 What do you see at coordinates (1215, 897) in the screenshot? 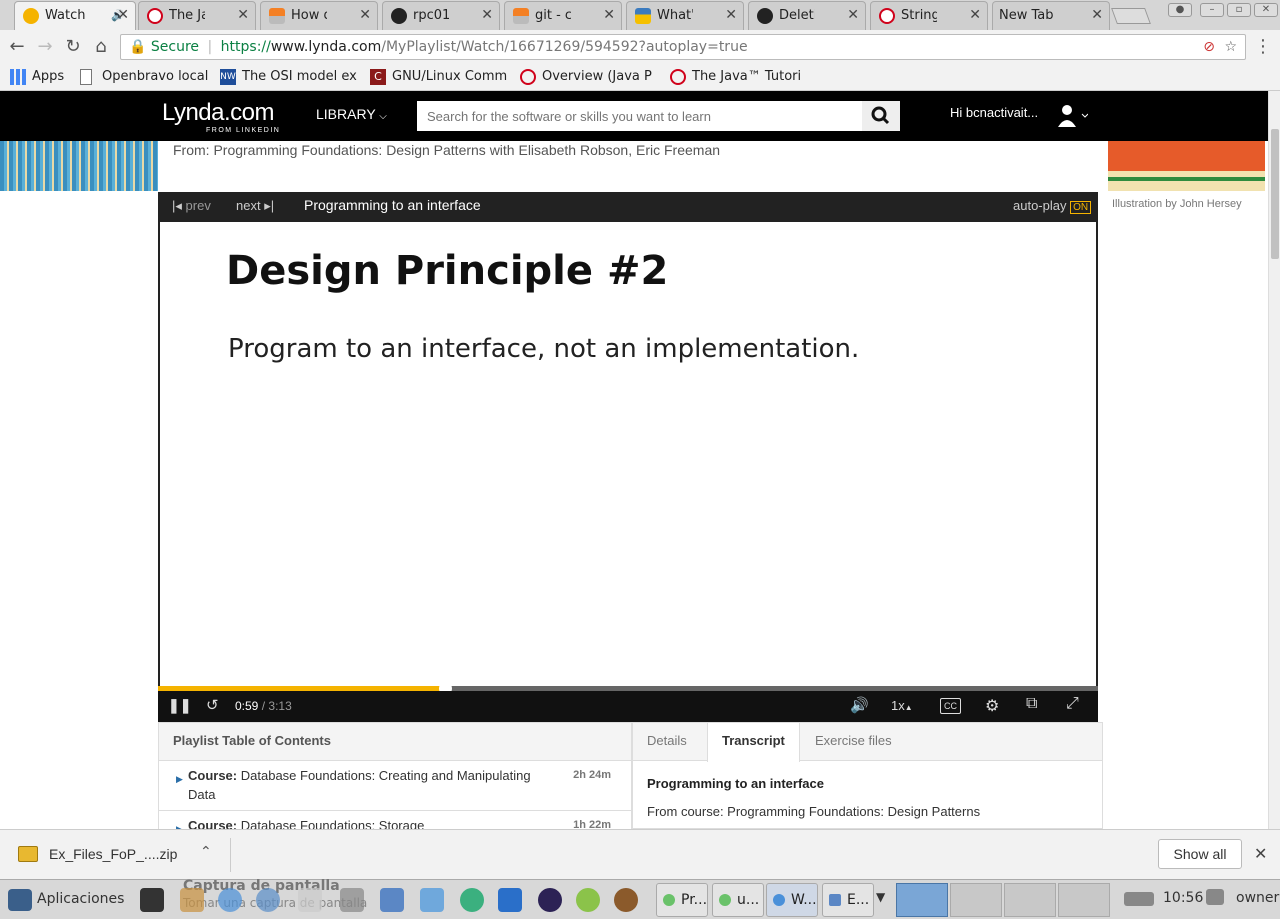
I see `power-icon` at bounding box center [1215, 897].